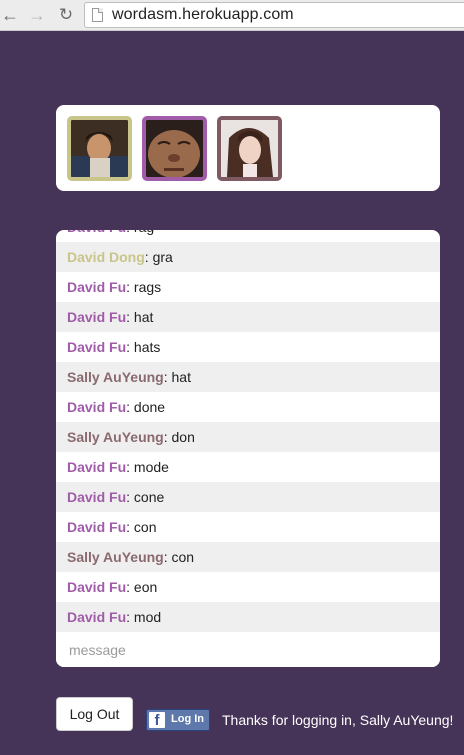 This screenshot has height=755, width=464. What do you see at coordinates (248, 617) in the screenshot?
I see `chat-message: David Fu: mod` at bounding box center [248, 617].